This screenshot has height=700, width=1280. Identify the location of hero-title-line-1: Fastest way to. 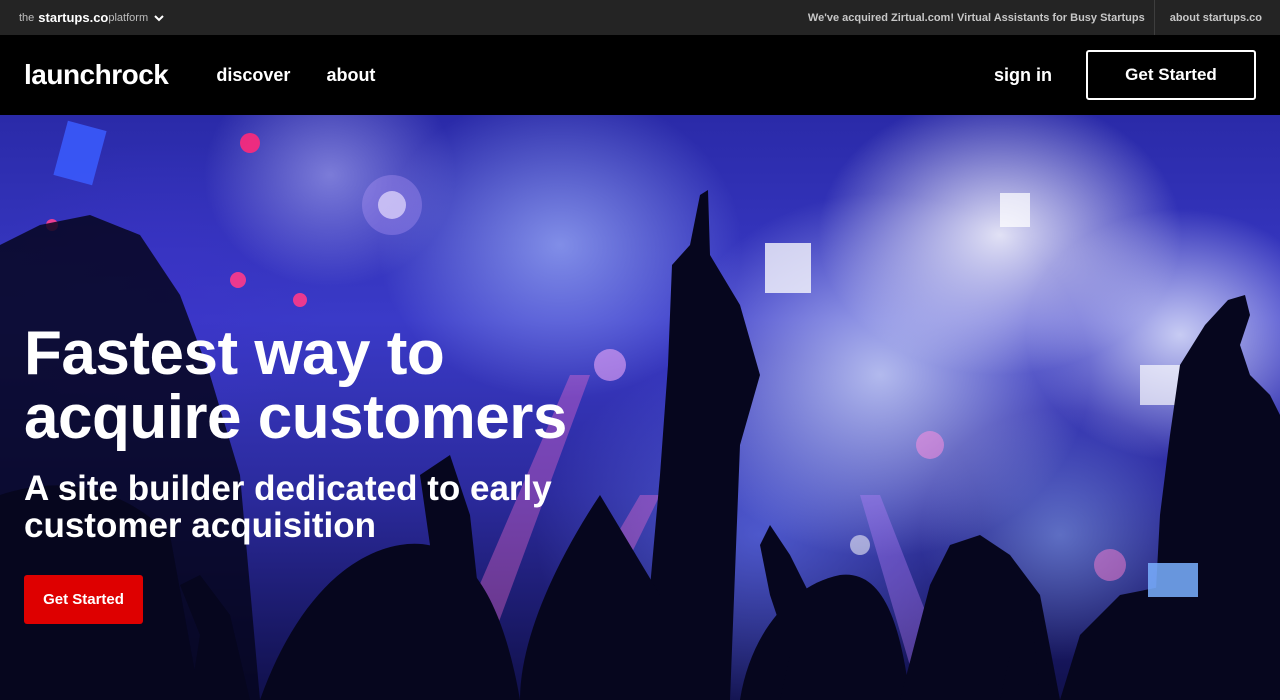
(234, 353).